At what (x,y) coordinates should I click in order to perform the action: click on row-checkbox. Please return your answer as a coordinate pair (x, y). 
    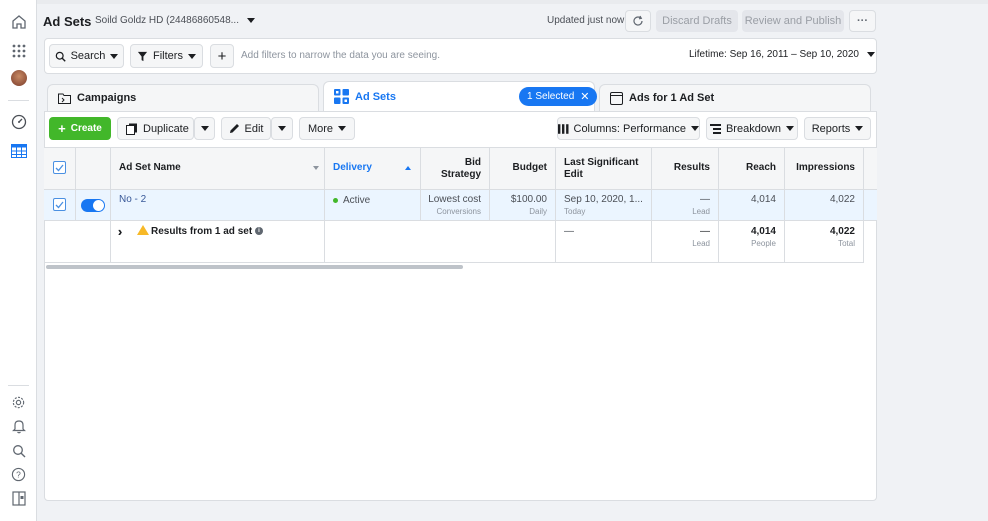
    Looking at the image, I should click on (59, 204).